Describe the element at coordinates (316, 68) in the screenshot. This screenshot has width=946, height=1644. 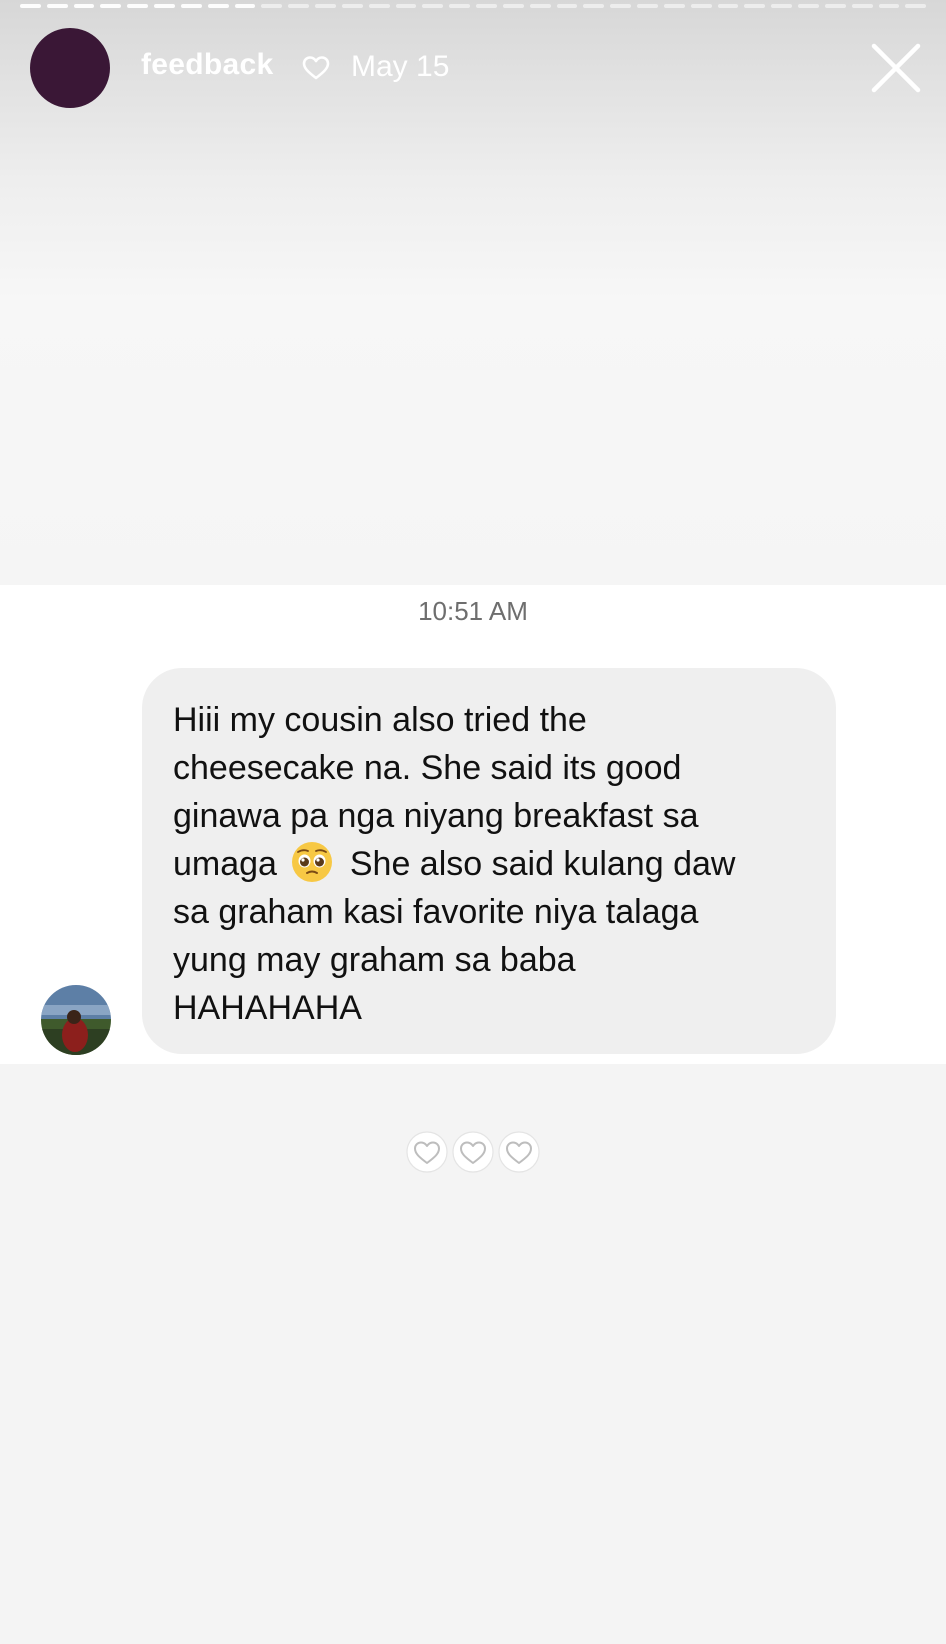
I see `heart-icon` at that location.